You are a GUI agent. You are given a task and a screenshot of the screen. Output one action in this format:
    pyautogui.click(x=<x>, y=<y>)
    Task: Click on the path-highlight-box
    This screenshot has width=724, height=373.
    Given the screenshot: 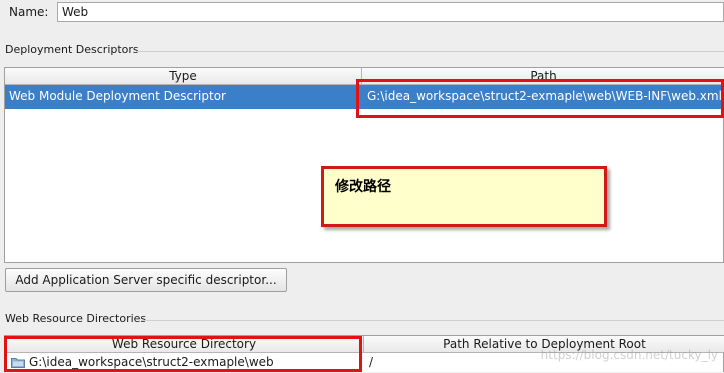 What is the action you would take?
    pyautogui.click(x=540, y=98)
    